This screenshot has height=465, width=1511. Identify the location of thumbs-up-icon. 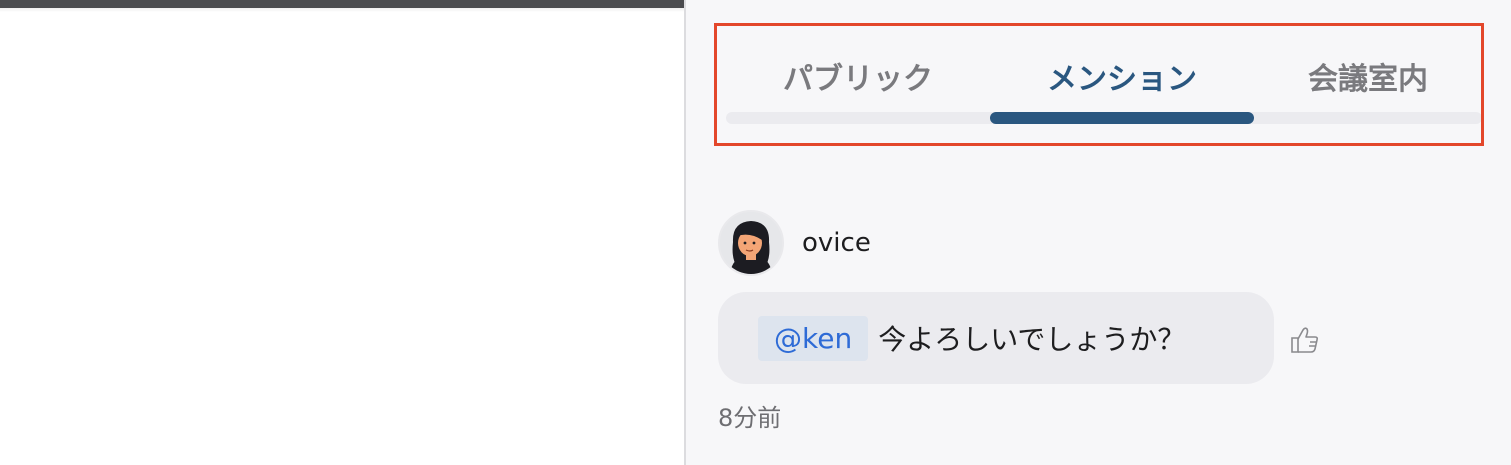
(1306, 341).